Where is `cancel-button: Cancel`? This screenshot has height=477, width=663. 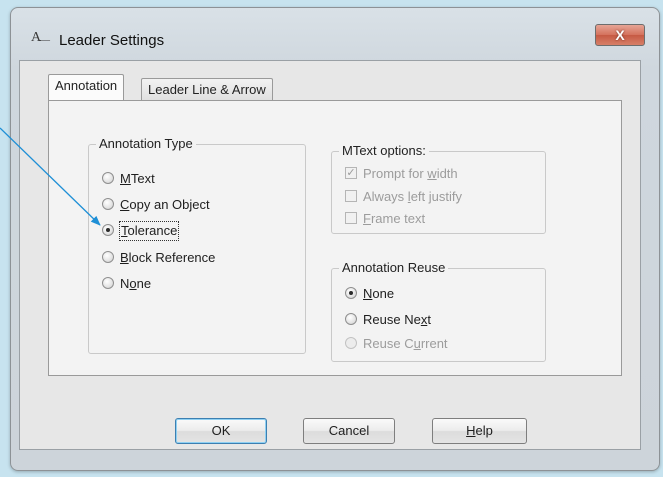
cancel-button: Cancel is located at coordinates (349, 431).